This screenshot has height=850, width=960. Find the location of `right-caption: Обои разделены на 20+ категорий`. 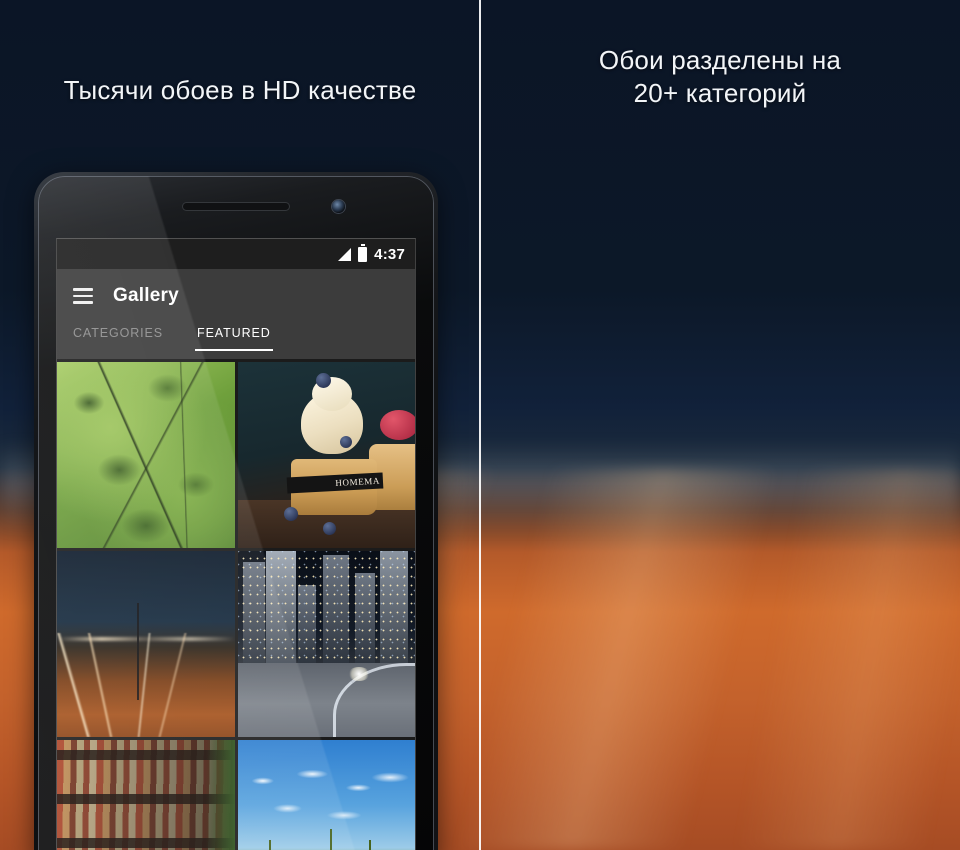

right-caption: Обои разделены на 20+ категорий is located at coordinates (720, 77).